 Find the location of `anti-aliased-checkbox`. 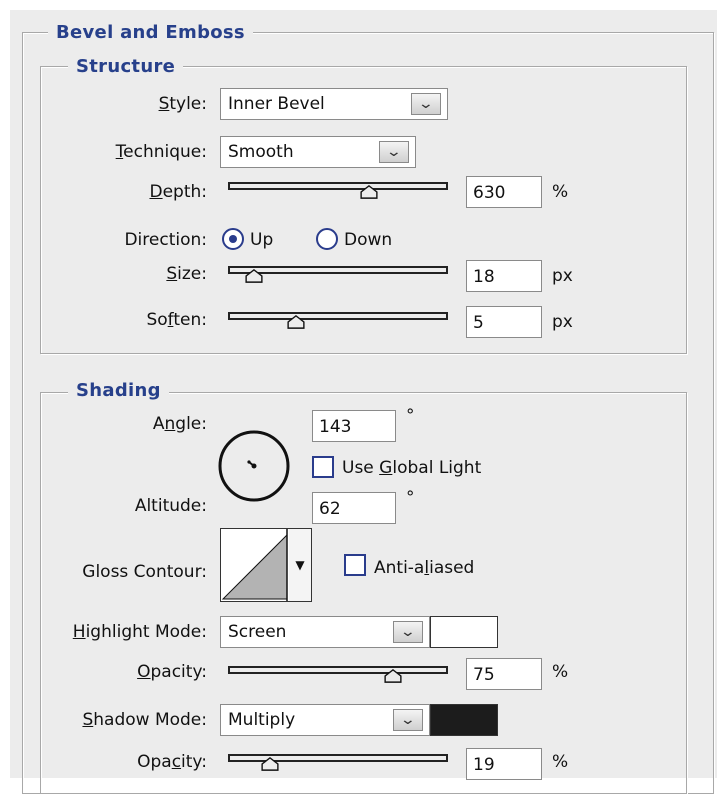

anti-aliased-checkbox is located at coordinates (355, 565).